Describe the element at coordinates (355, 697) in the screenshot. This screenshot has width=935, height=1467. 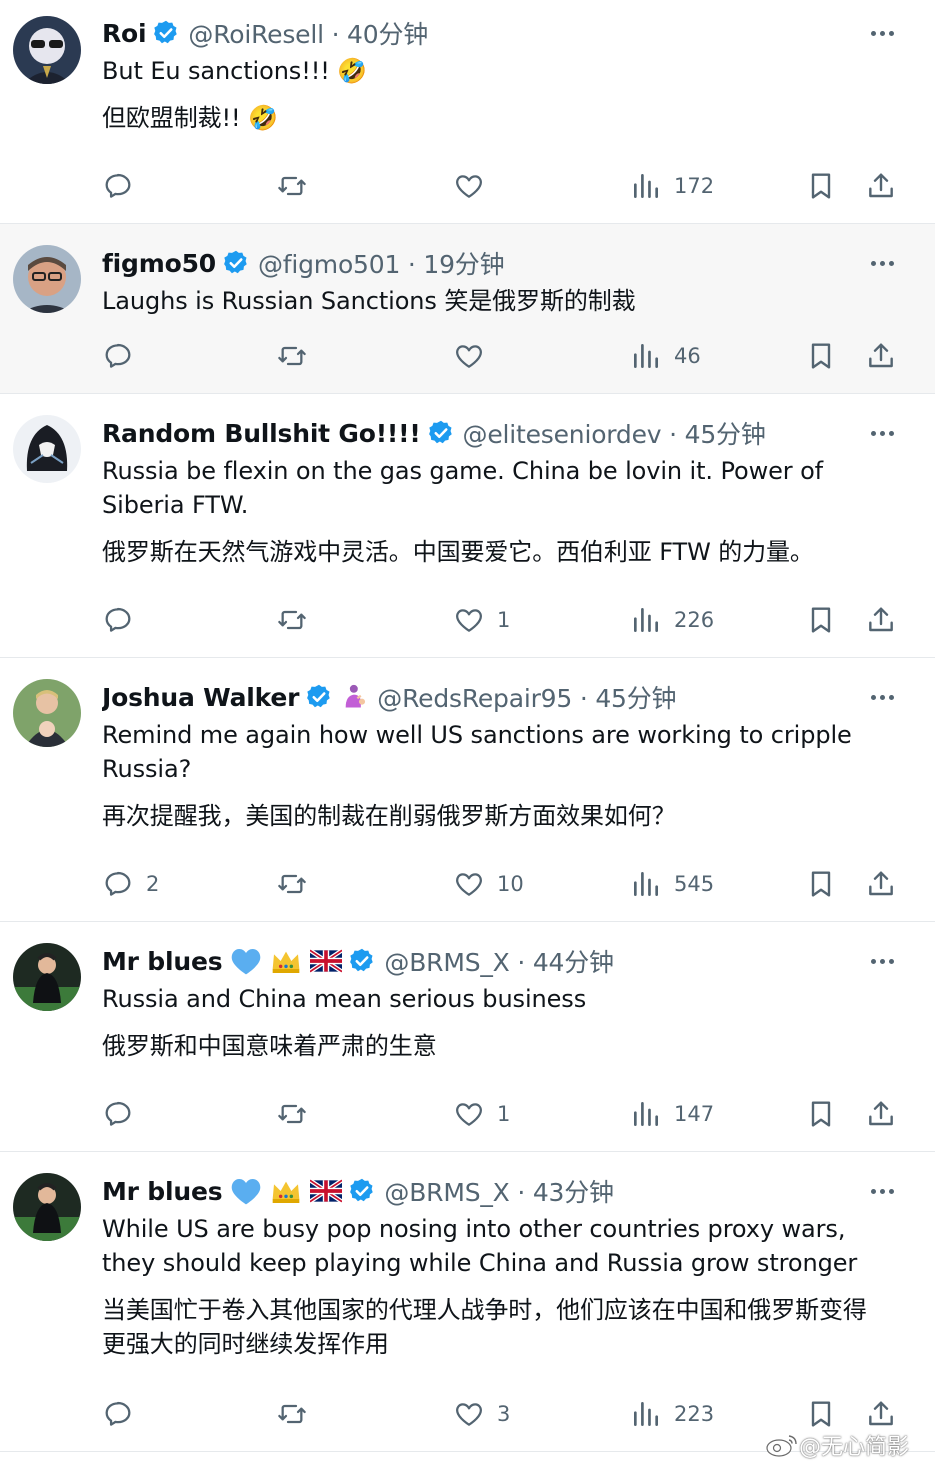
I see `person-feeding-baby-icon` at that location.